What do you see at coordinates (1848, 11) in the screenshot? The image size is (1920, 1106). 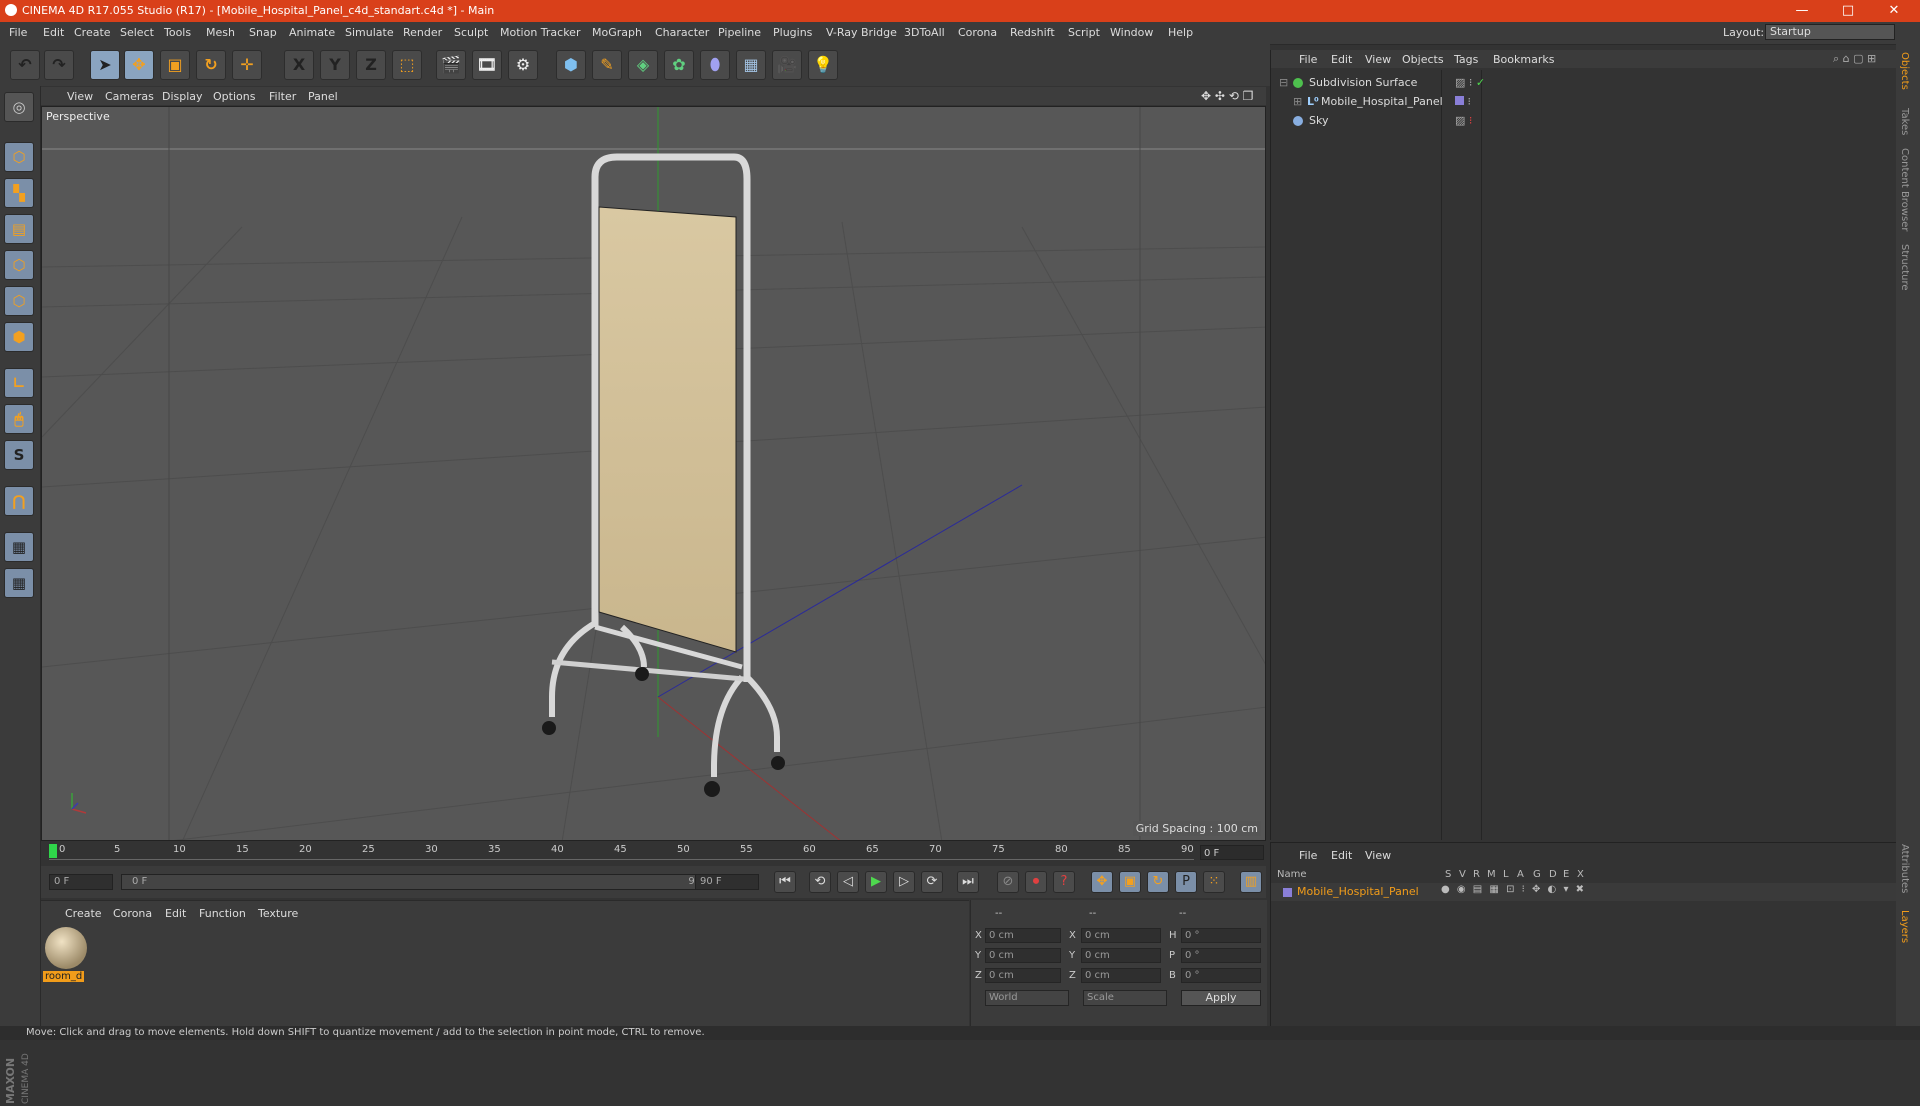 I see `maximize-button: □` at bounding box center [1848, 11].